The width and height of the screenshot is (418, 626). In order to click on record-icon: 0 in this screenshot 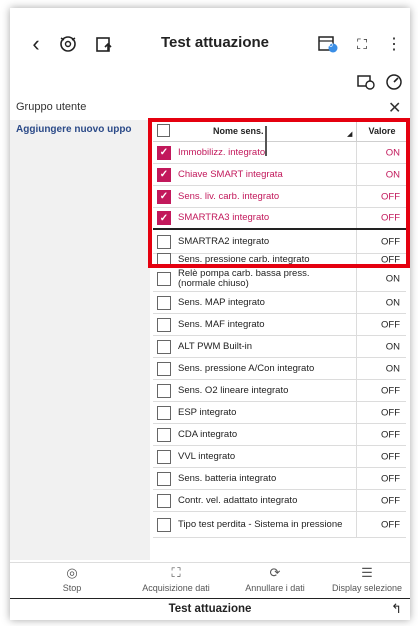, I will do `click(328, 44)`.